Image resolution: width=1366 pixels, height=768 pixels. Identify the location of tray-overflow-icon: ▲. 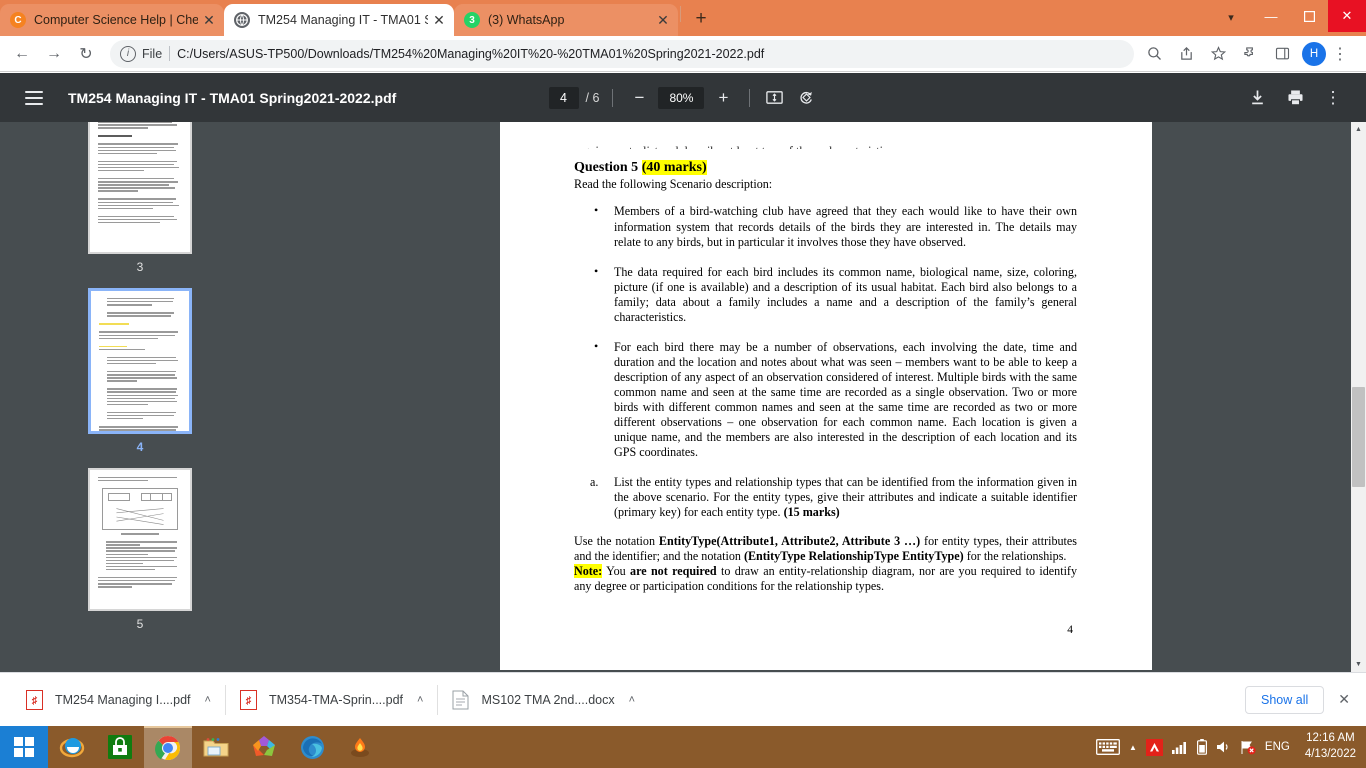
(1133, 747).